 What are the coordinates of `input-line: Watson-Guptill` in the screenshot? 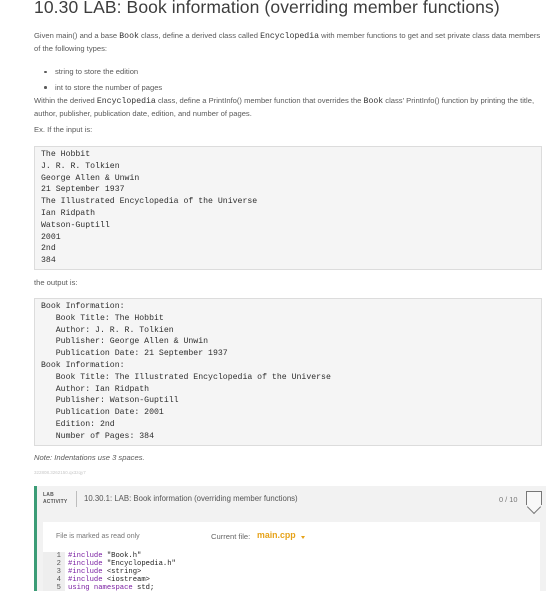 It's located at (75, 225).